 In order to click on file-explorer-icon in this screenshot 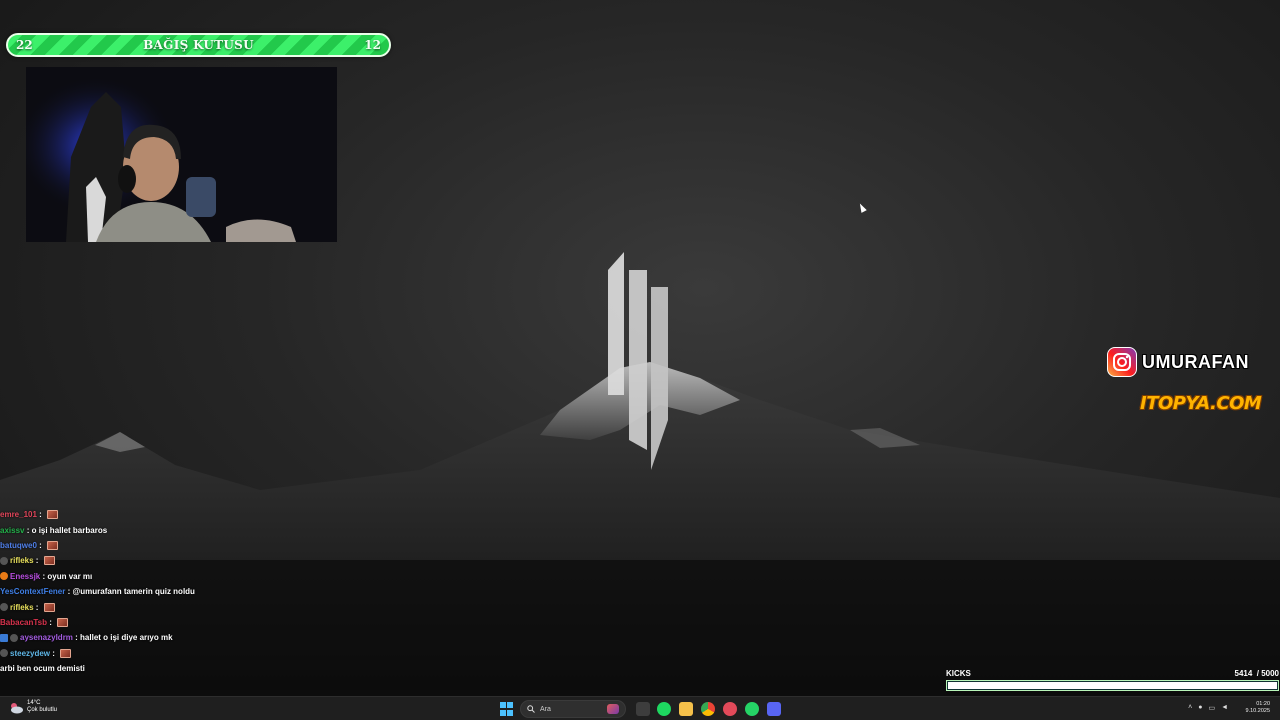, I will do `click(686, 709)`.